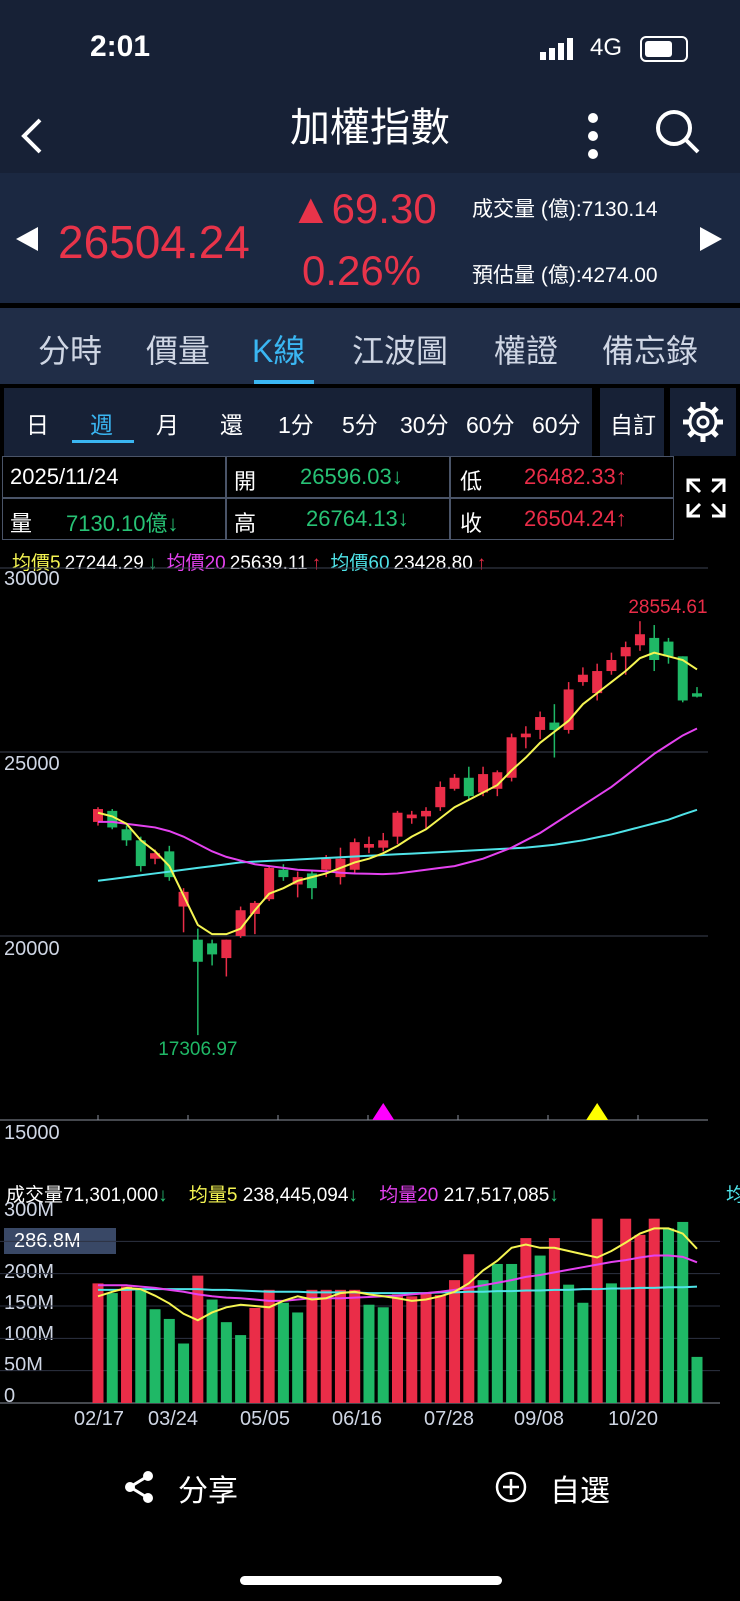 Image resolution: width=740 pixels, height=1601 pixels. Describe the element at coordinates (278, 349) in the screenshot. I see `tab-kline: K線` at that location.